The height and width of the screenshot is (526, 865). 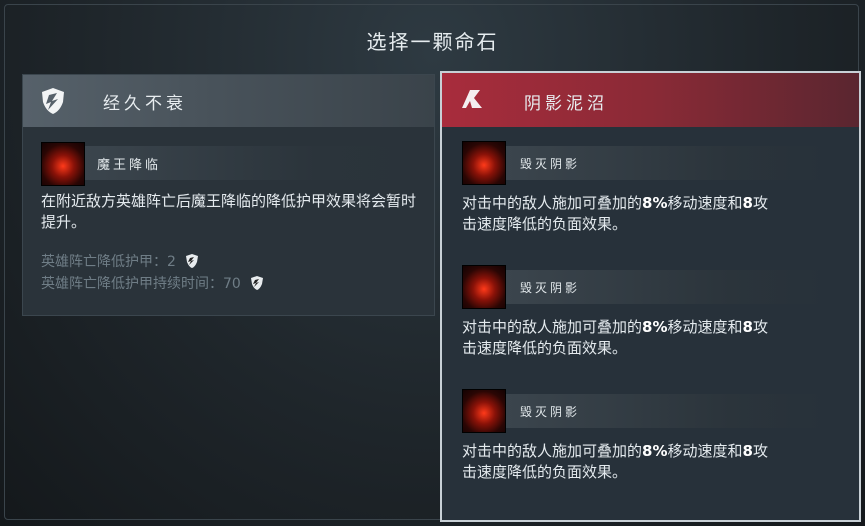 What do you see at coordinates (129, 165) in the screenshot?
I see `ability-name: 魔王降临` at bounding box center [129, 165].